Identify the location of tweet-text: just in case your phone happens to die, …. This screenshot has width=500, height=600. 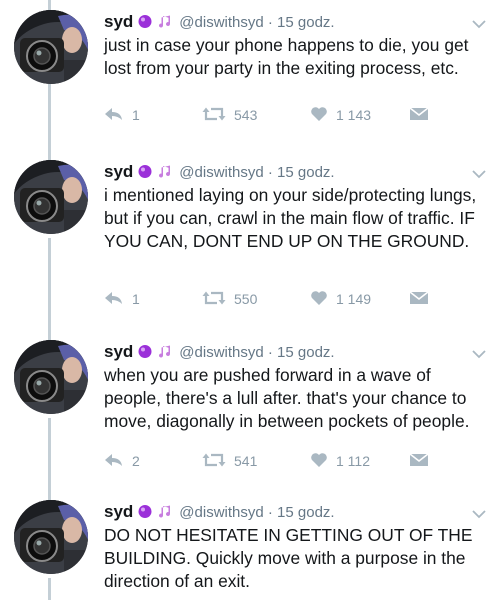
(286, 56).